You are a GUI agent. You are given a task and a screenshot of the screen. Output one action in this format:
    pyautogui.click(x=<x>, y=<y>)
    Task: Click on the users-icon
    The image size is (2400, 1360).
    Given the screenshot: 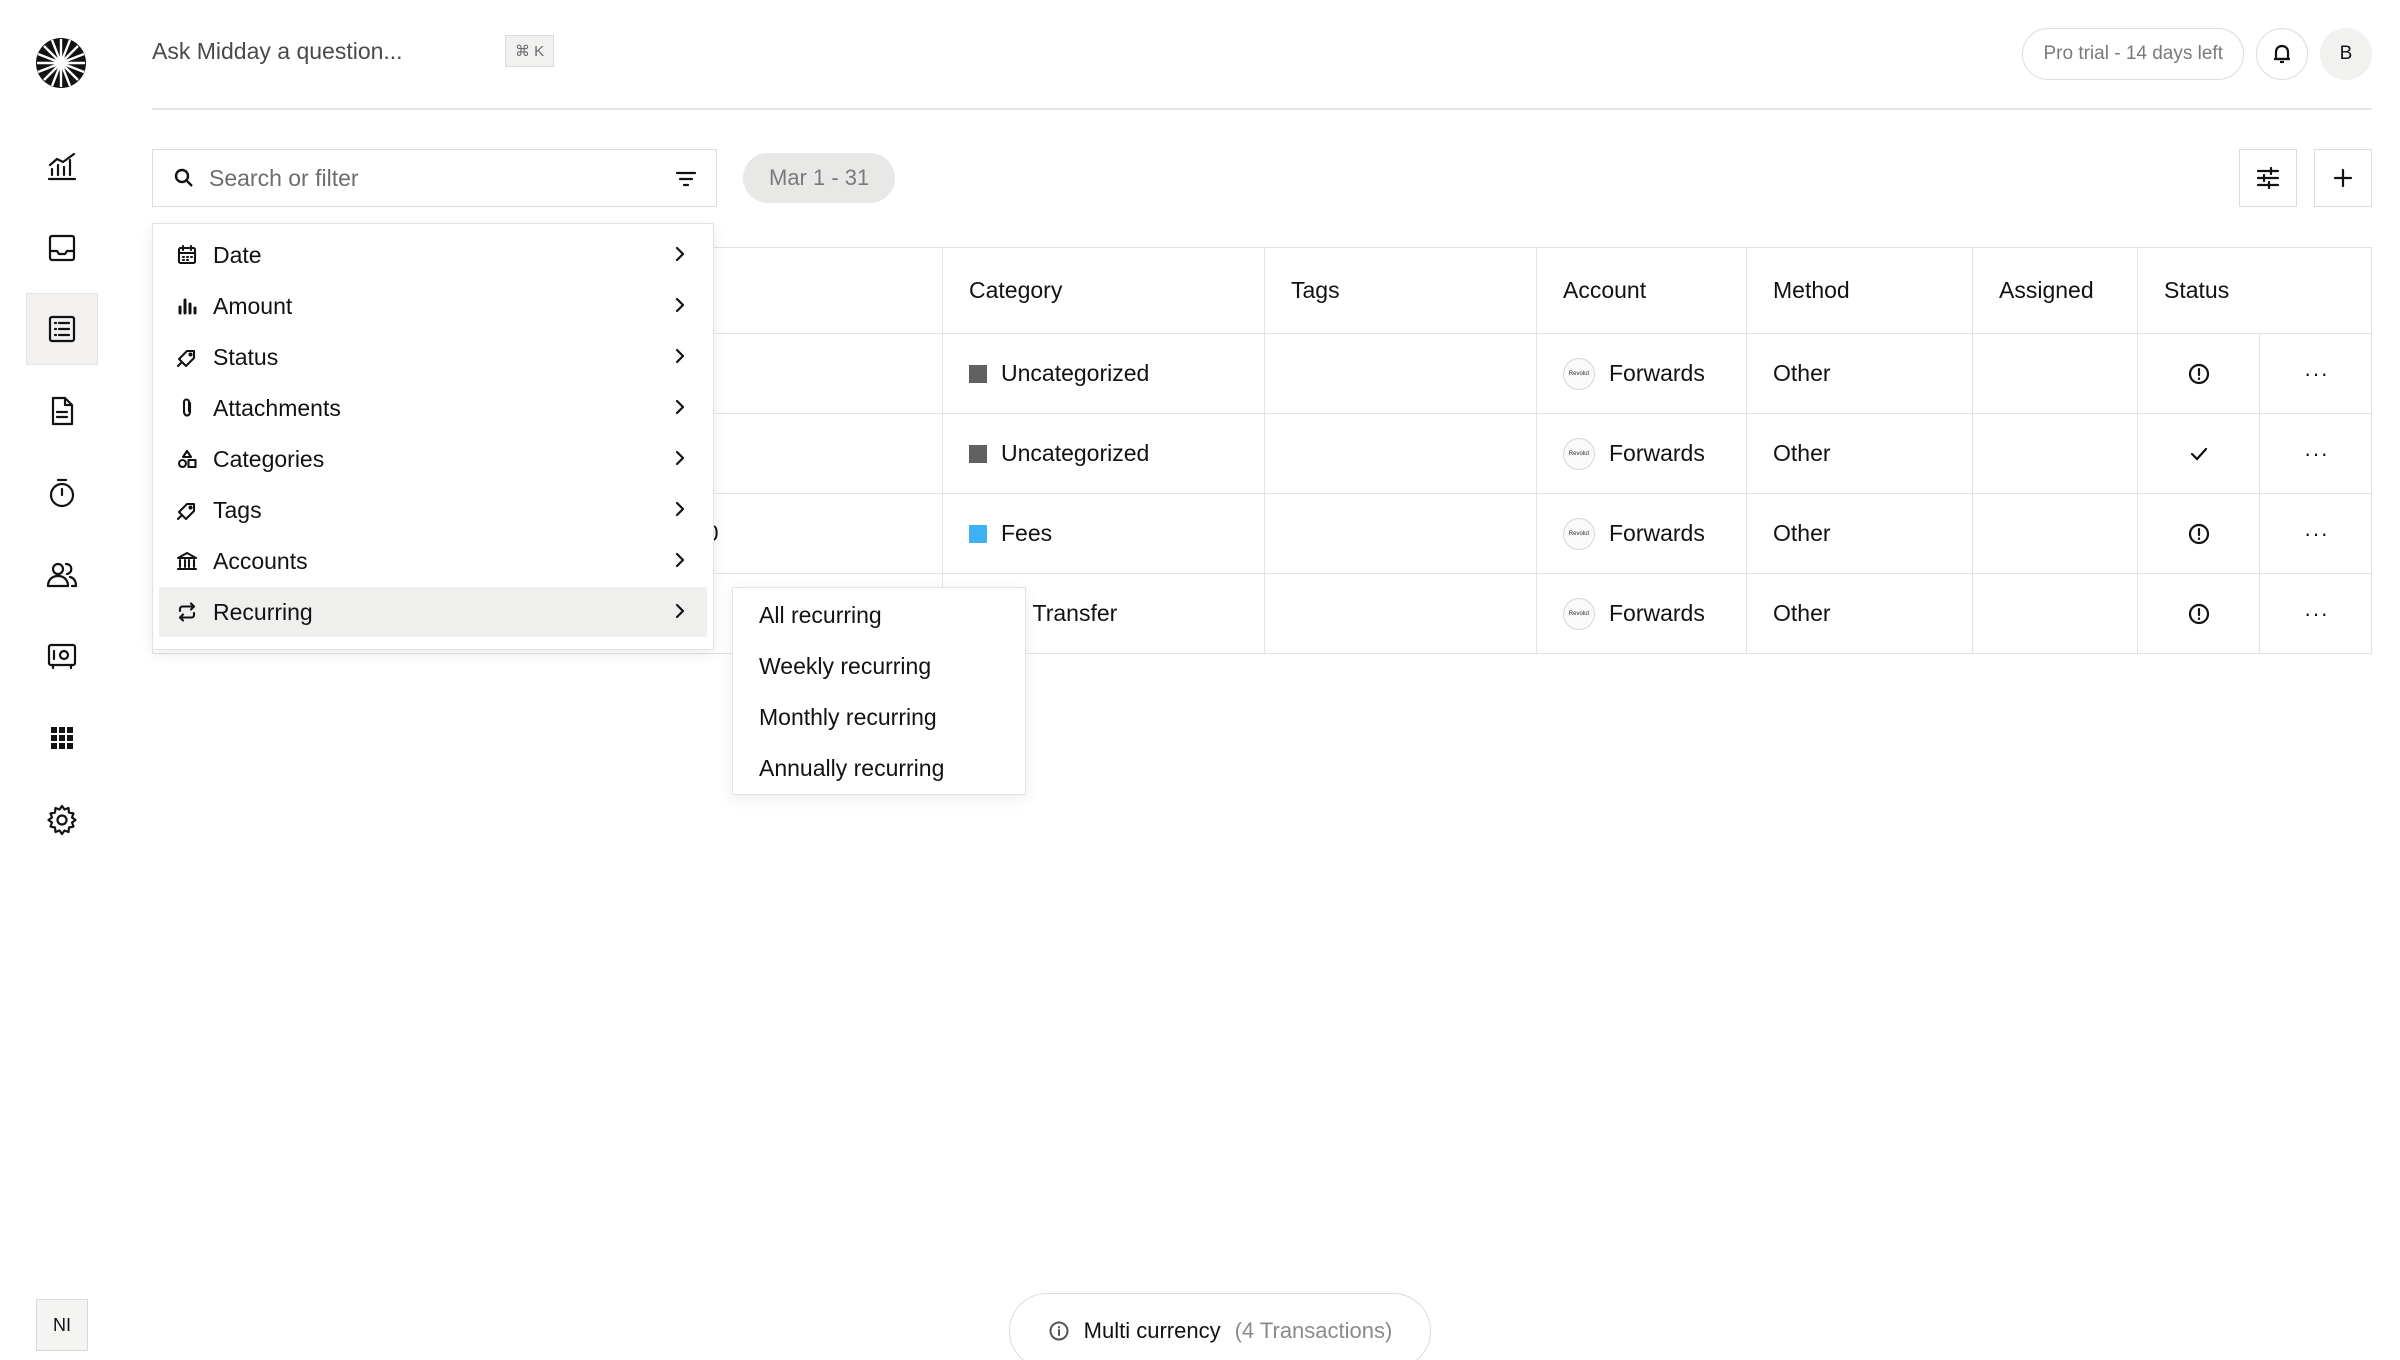 What is the action you would take?
    pyautogui.click(x=62, y=575)
    